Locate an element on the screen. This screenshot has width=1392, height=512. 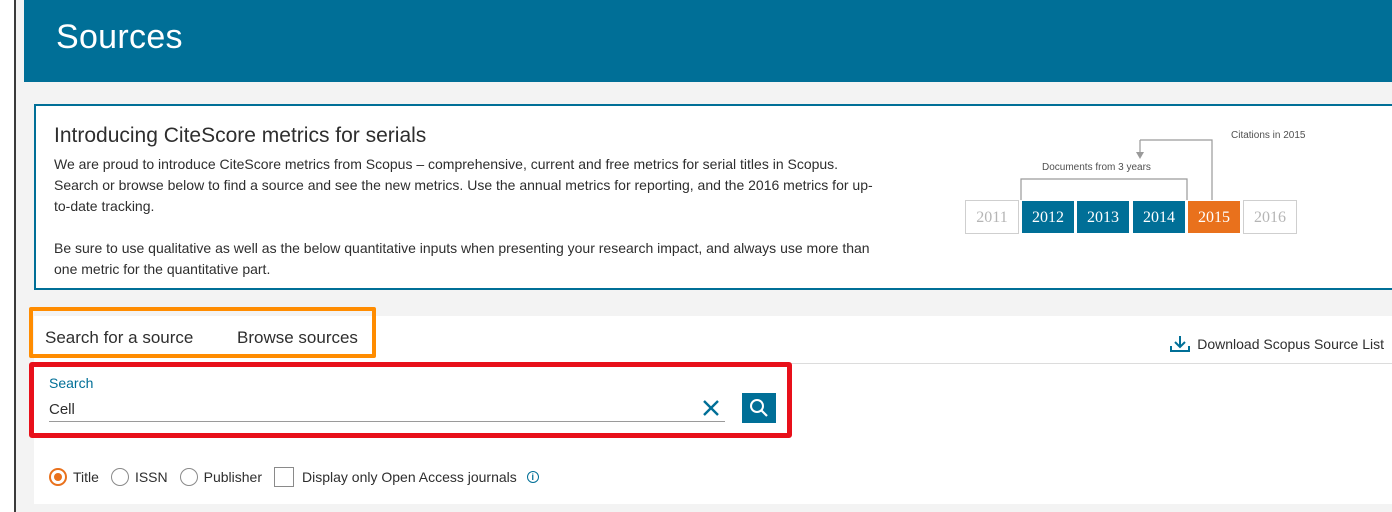
year-2011: 2011 is located at coordinates (992, 217).